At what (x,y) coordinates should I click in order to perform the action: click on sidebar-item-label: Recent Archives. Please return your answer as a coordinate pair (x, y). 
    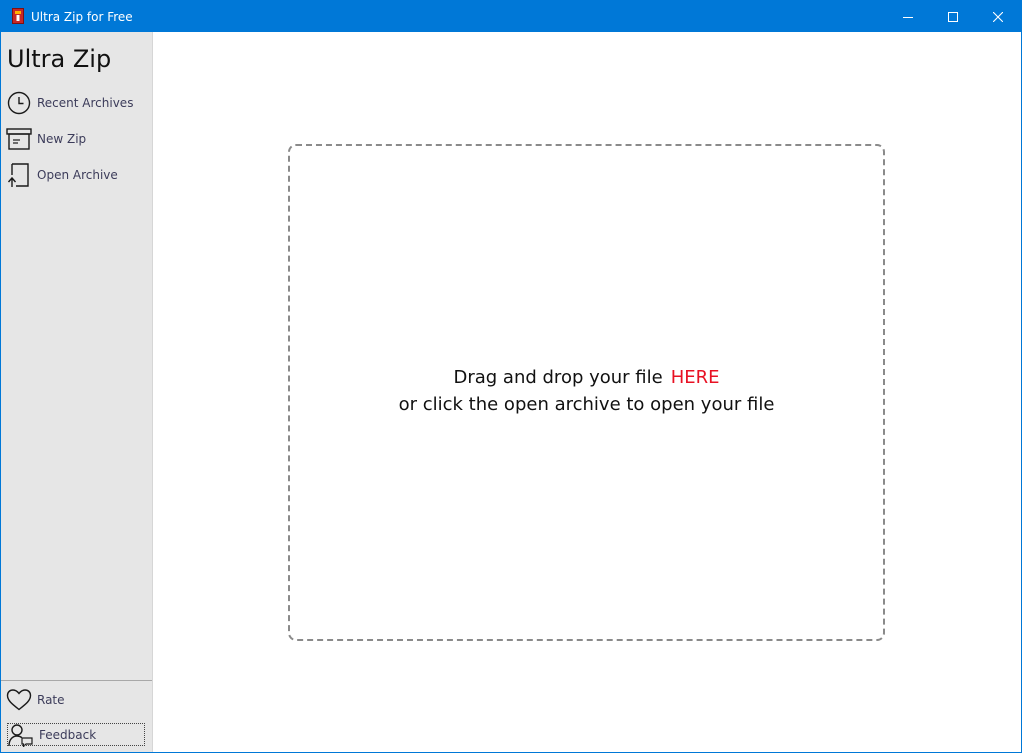
    Looking at the image, I should click on (85, 103).